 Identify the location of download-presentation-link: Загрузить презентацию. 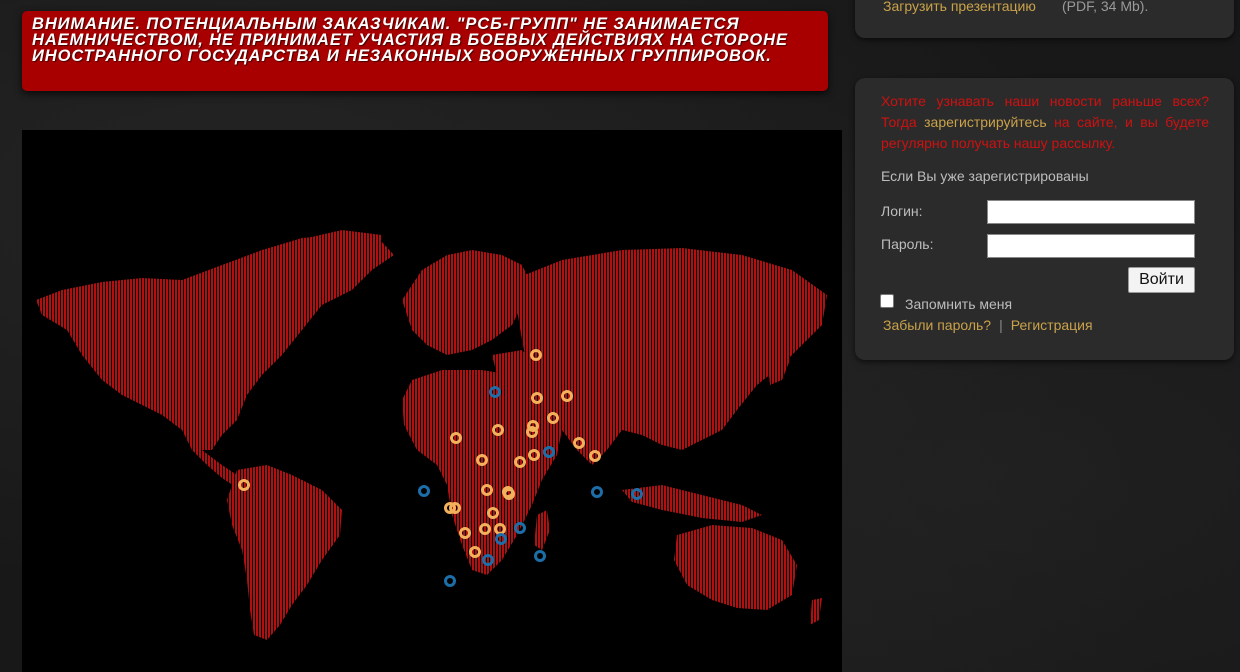
(959, 7).